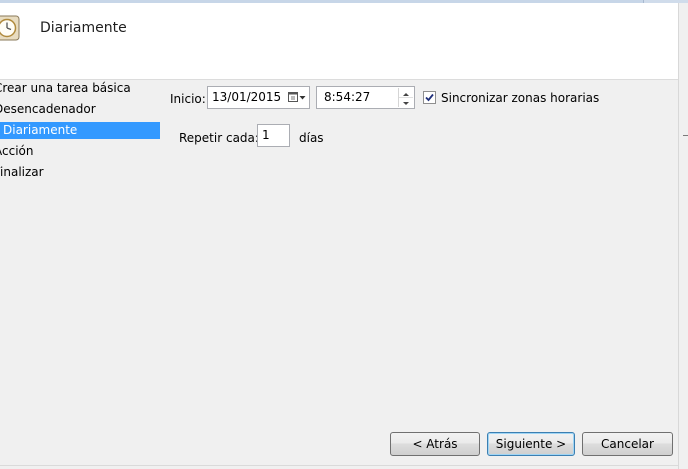 This screenshot has height=469, width=688. Describe the element at coordinates (40, 130) in the screenshot. I see `nav-item-label: Diariamente` at that location.